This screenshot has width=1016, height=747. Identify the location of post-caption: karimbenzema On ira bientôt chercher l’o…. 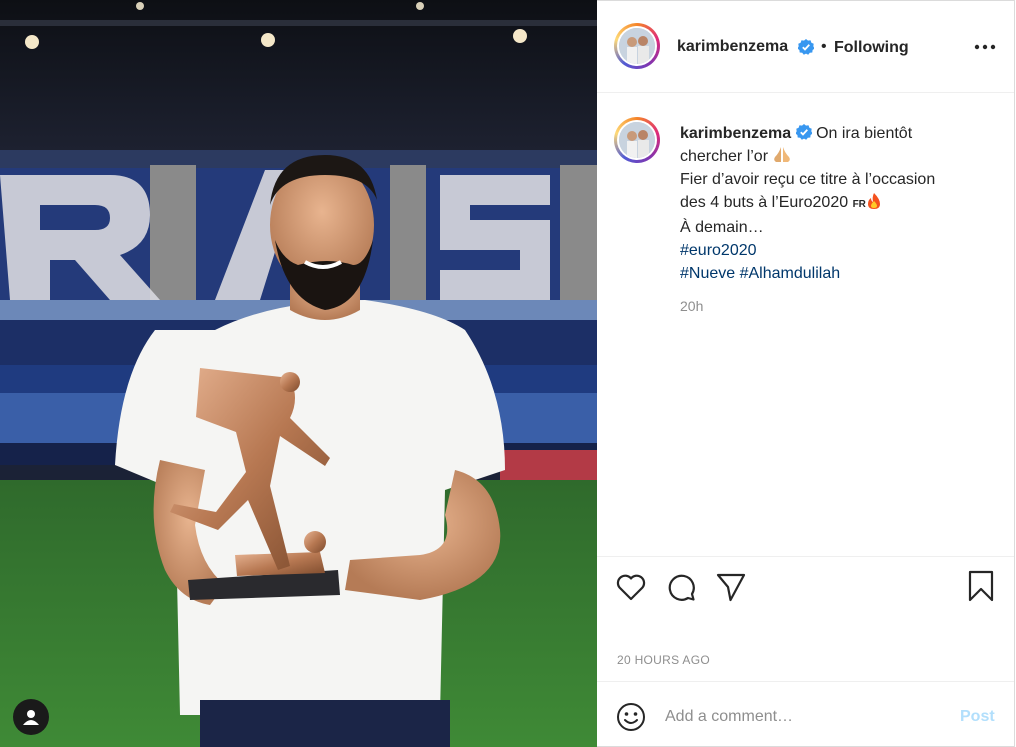
(830, 203).